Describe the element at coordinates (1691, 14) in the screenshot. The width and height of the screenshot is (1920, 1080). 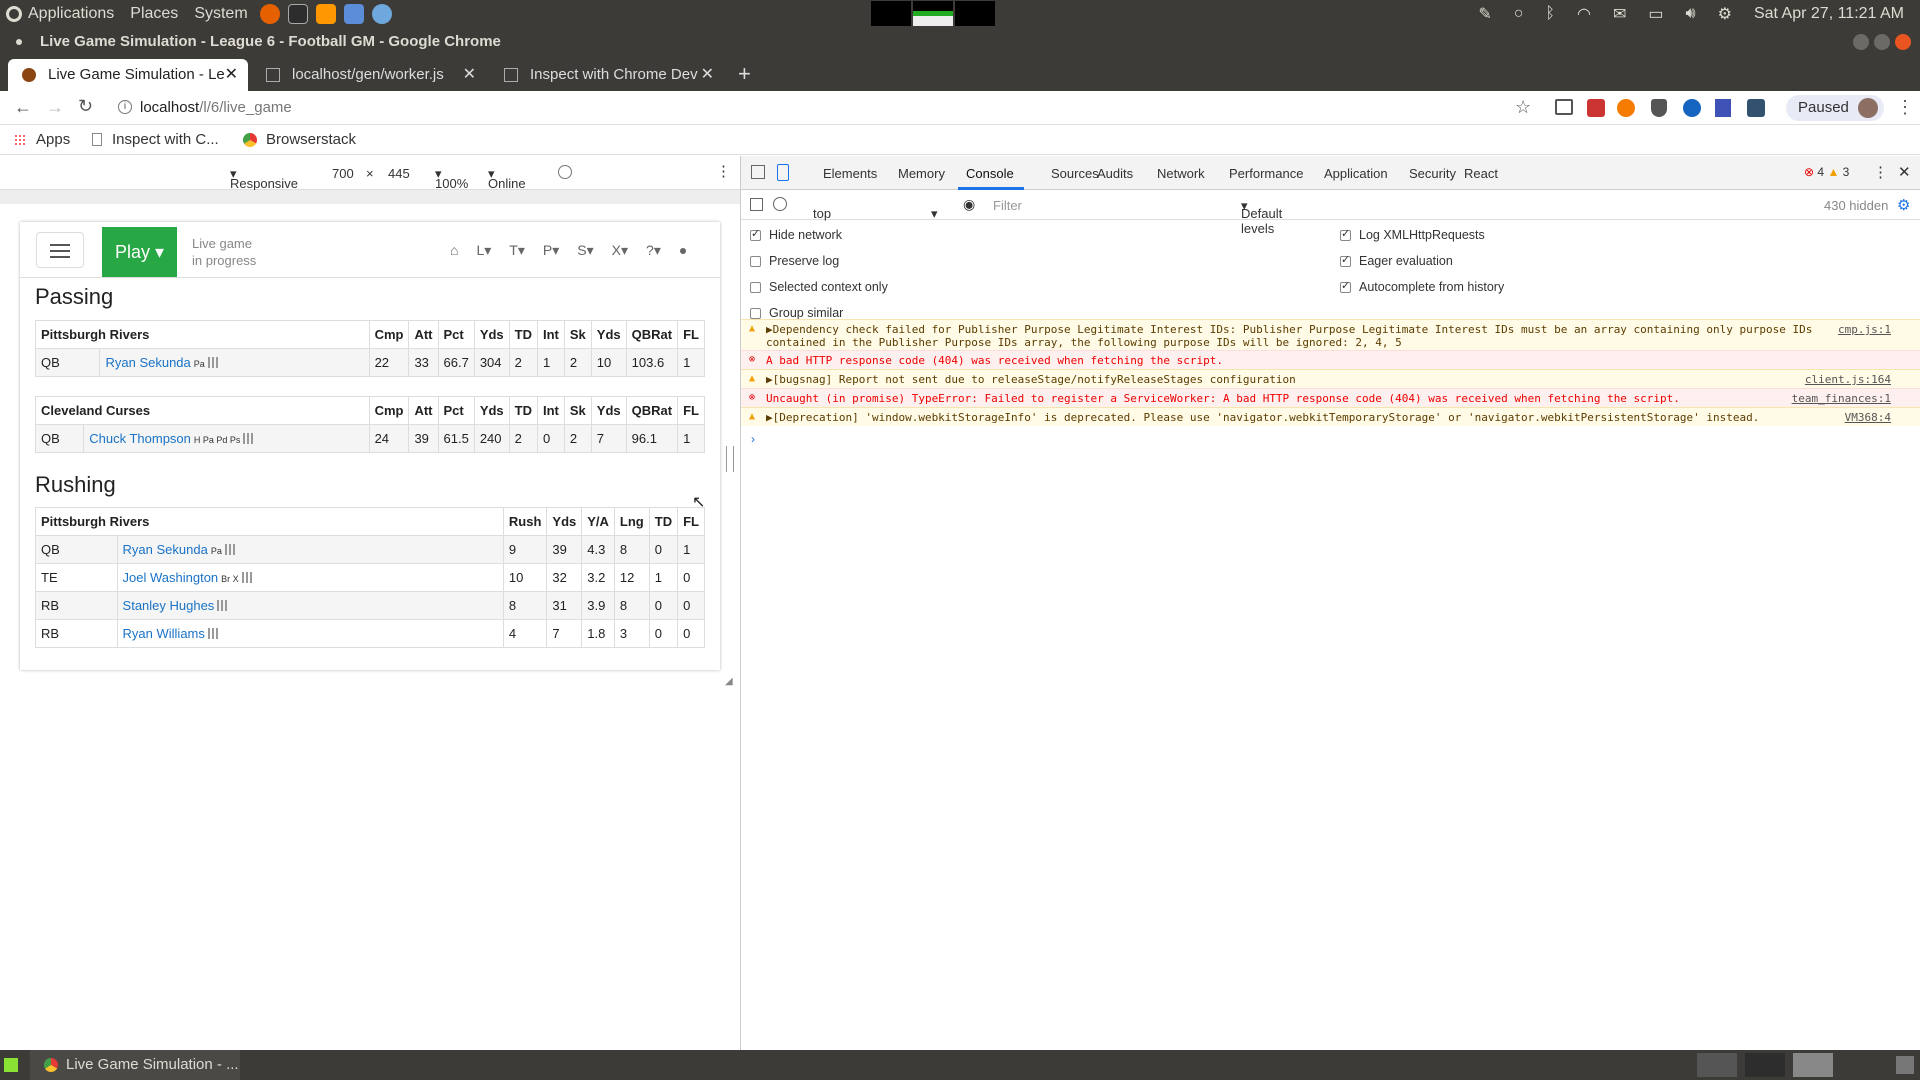
I see `volume-icon: 🔊︎` at that location.